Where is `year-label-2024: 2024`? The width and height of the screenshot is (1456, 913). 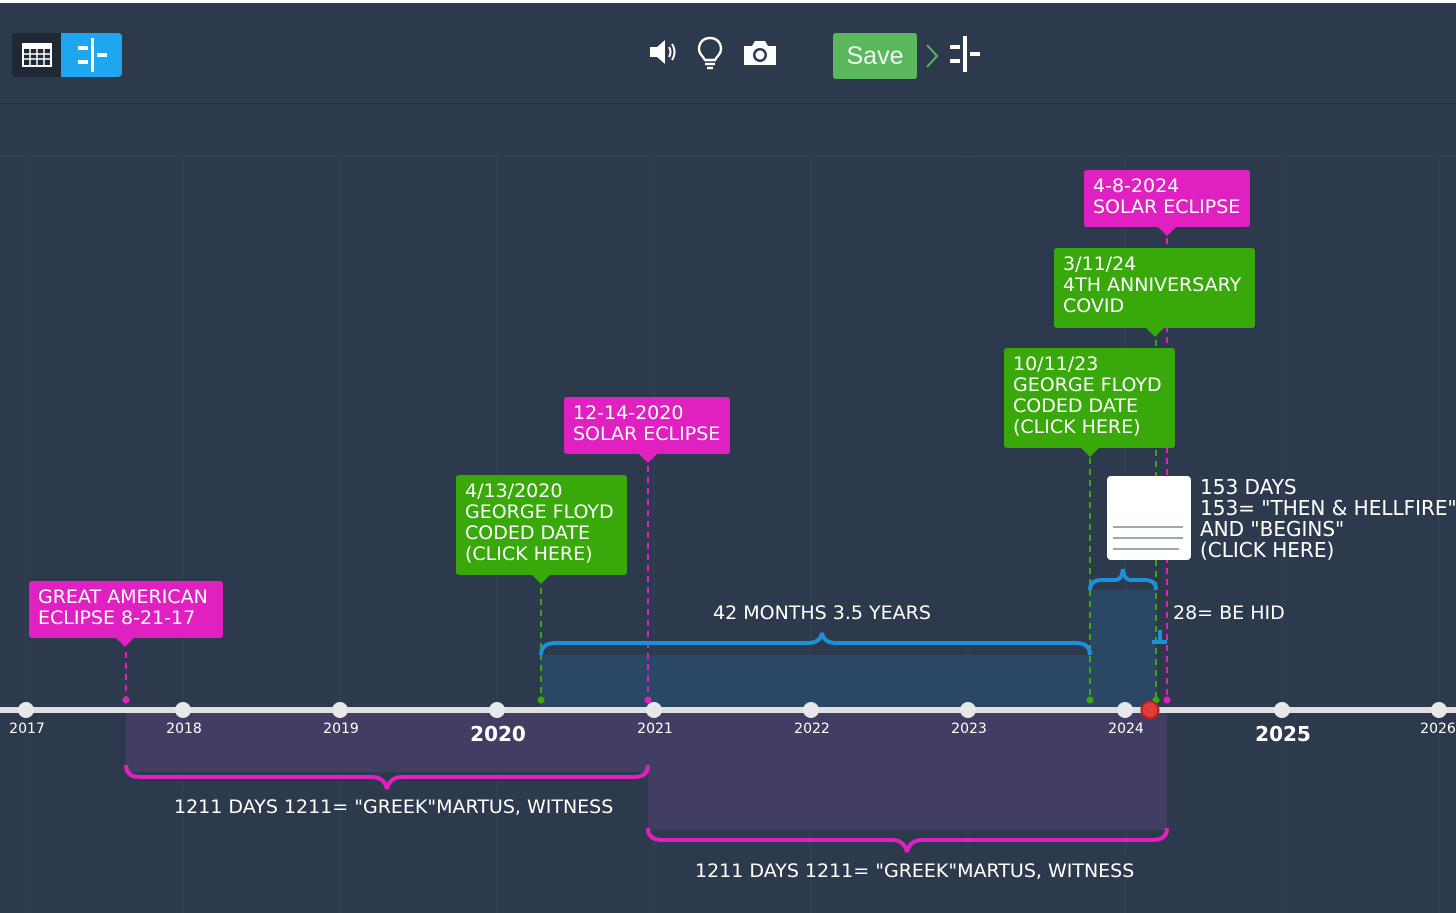 year-label-2024: 2024 is located at coordinates (1126, 729).